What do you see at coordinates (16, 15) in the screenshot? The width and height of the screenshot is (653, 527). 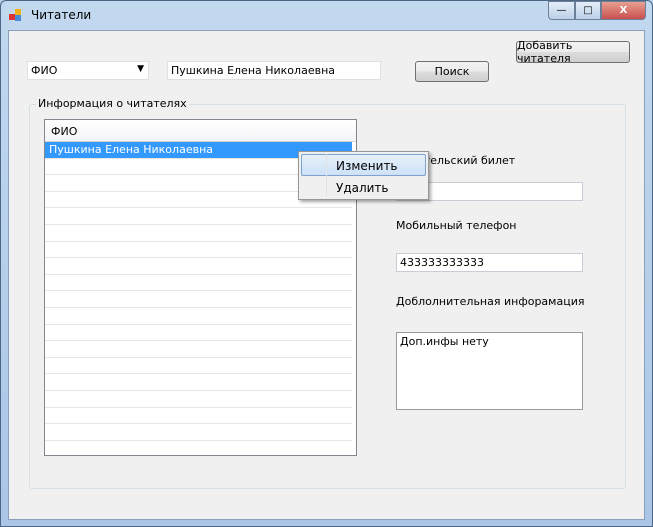 I see `app-icon` at bounding box center [16, 15].